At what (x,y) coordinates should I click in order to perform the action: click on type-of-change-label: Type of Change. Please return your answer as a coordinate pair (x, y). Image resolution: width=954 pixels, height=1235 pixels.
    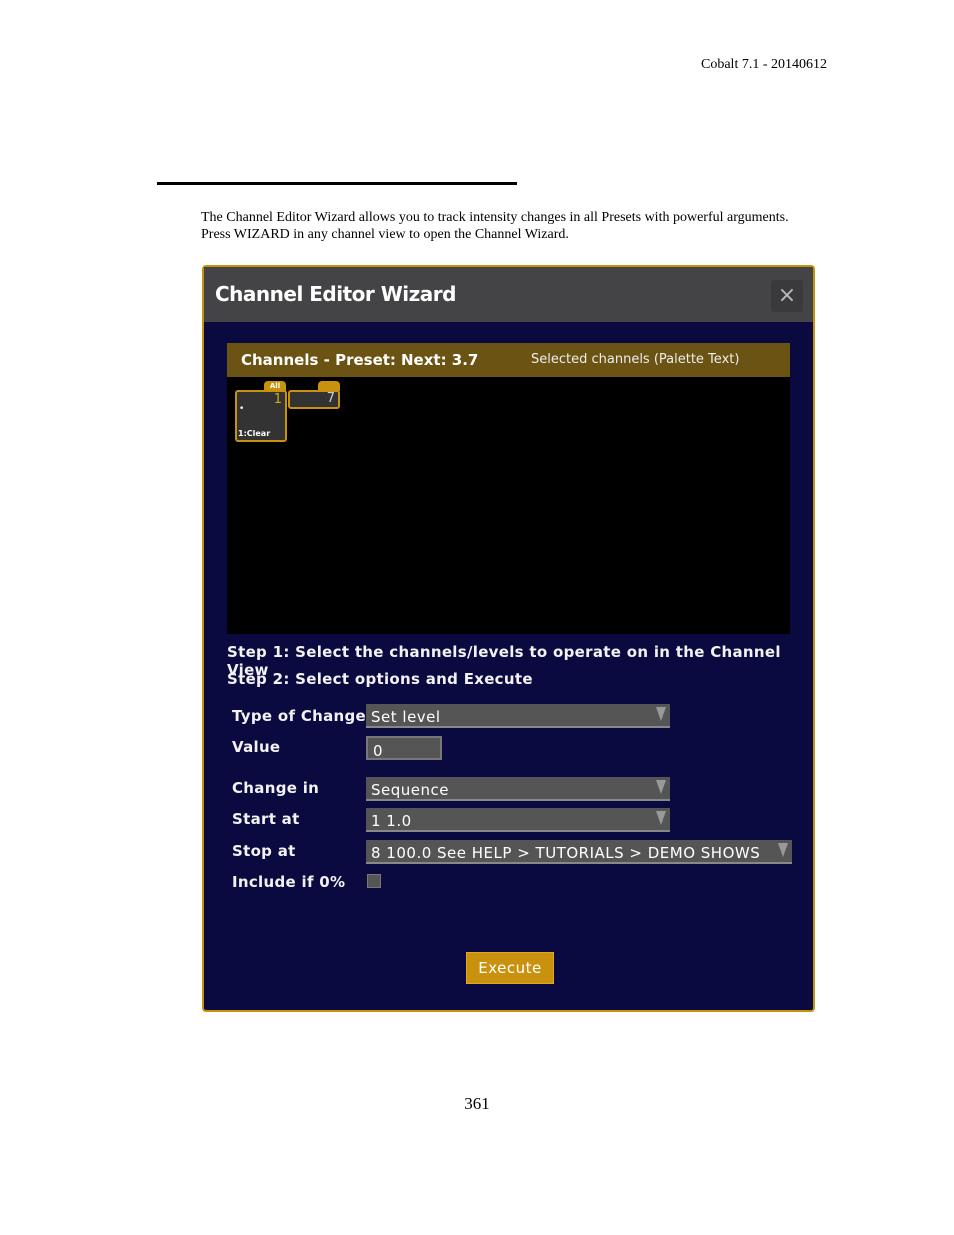
    Looking at the image, I should click on (299, 716).